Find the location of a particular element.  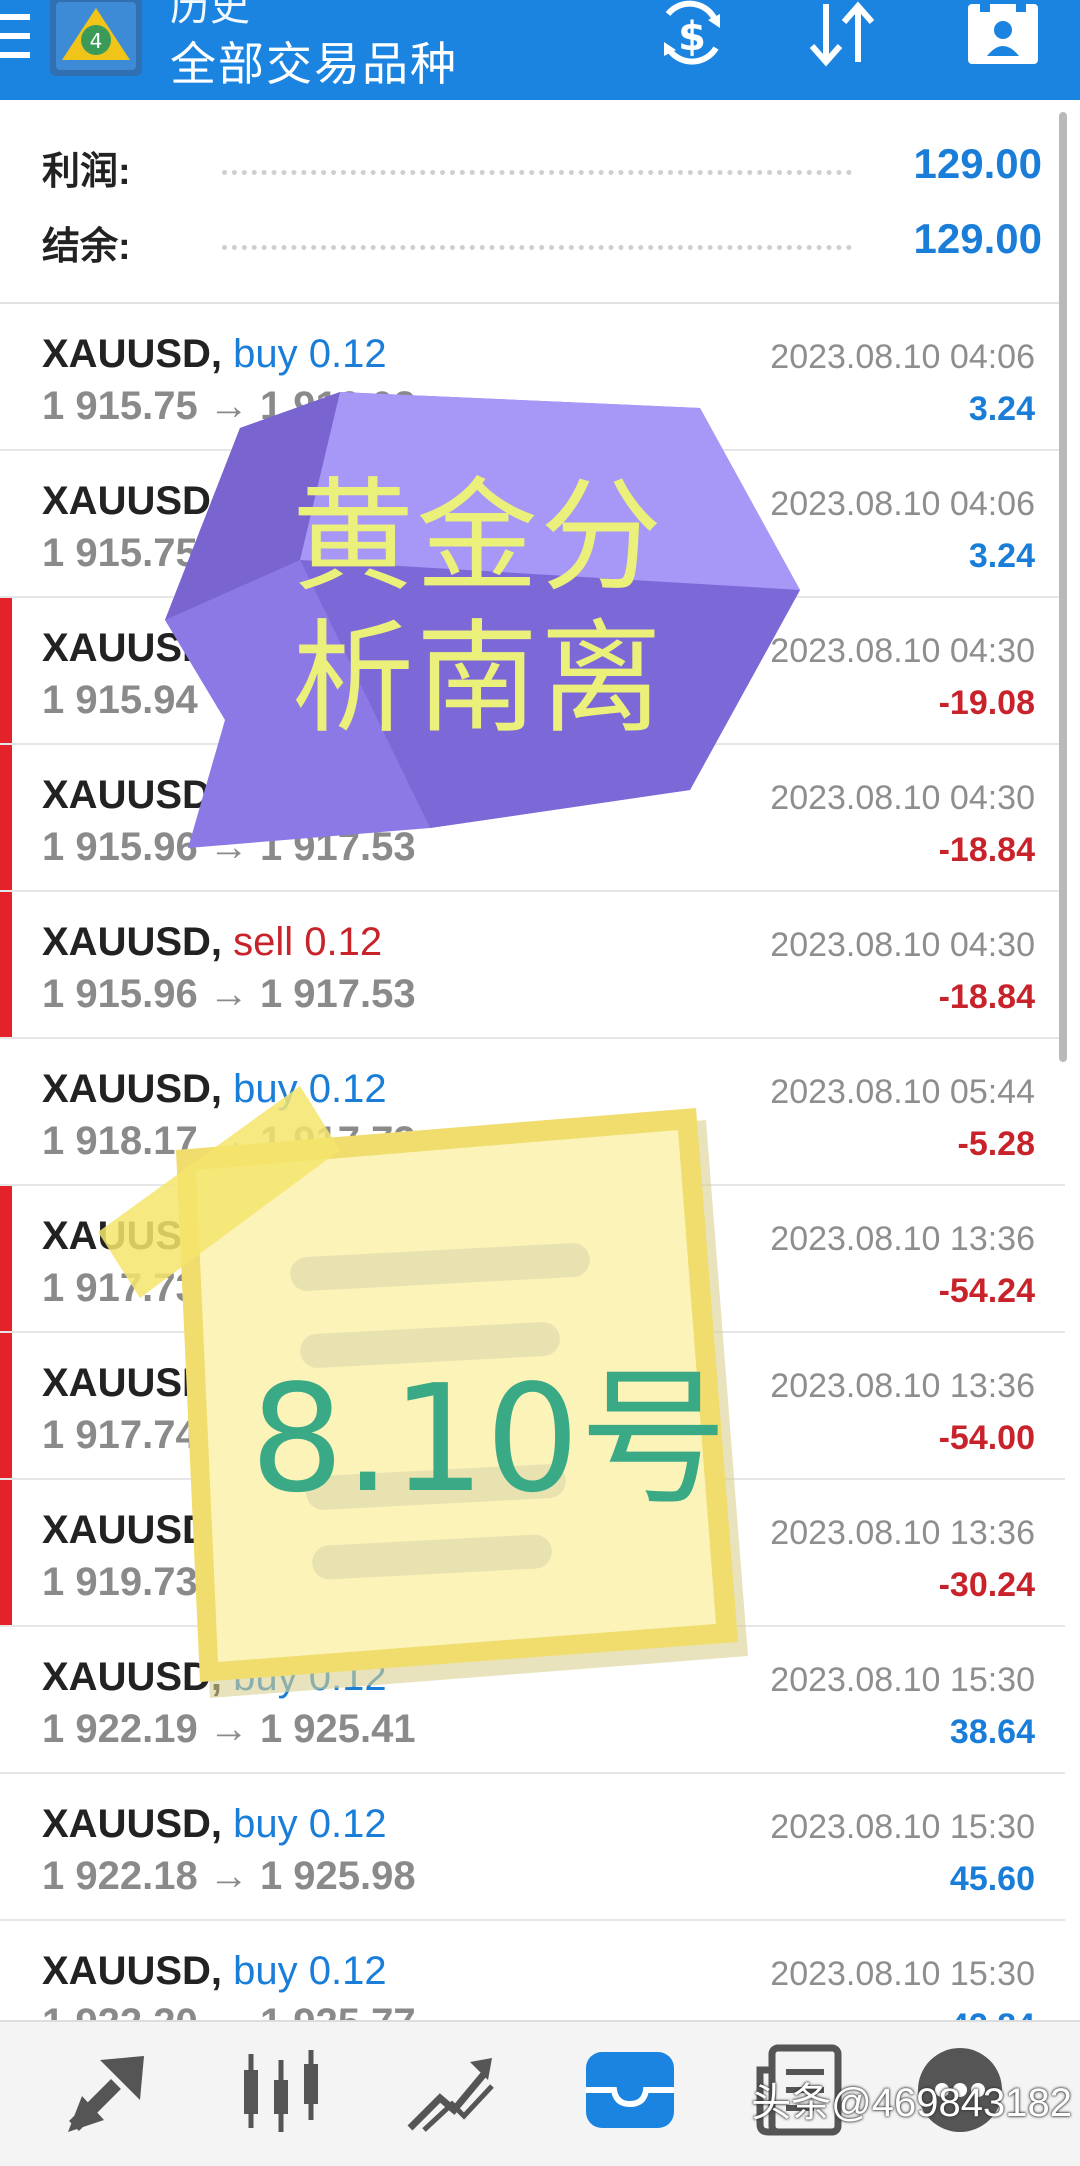

trade-profit: -54.24 is located at coordinates (986, 1291).